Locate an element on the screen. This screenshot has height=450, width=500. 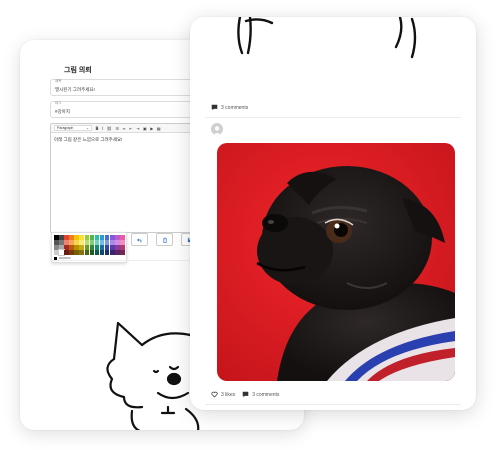
previous-post-drawing is located at coordinates (327, 38).